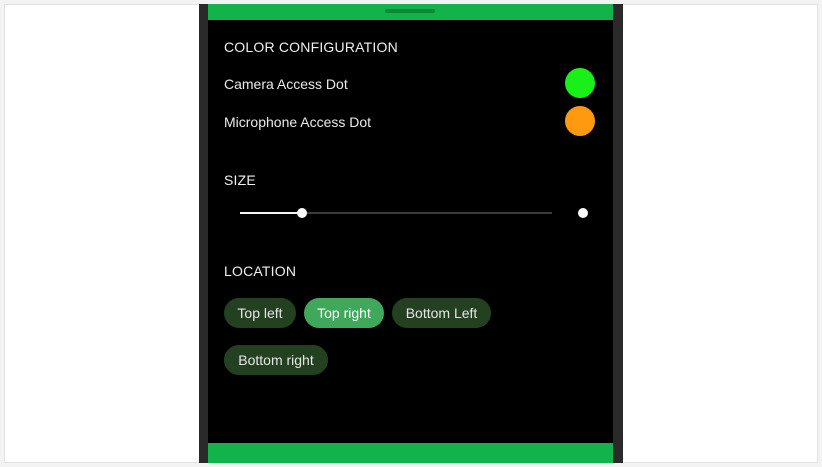 Image resolution: width=822 pixels, height=467 pixels. I want to click on color-configuration-title: COLOR CONFIGURATION, so click(311, 47).